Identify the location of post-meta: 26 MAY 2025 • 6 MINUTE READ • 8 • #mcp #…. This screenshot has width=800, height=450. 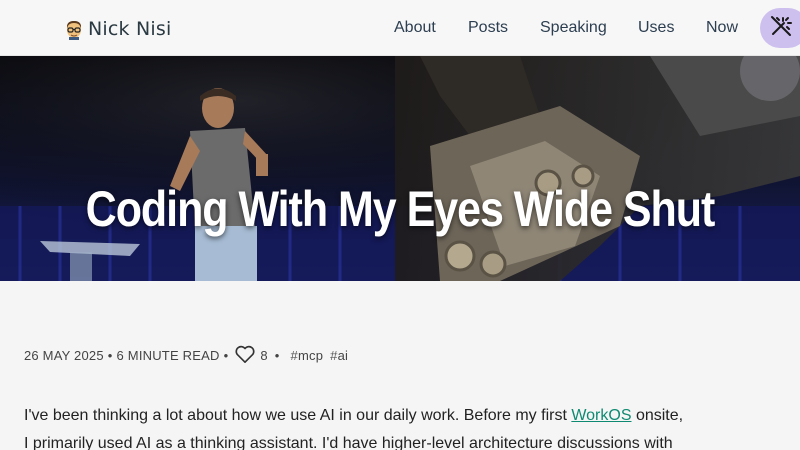
(186, 355).